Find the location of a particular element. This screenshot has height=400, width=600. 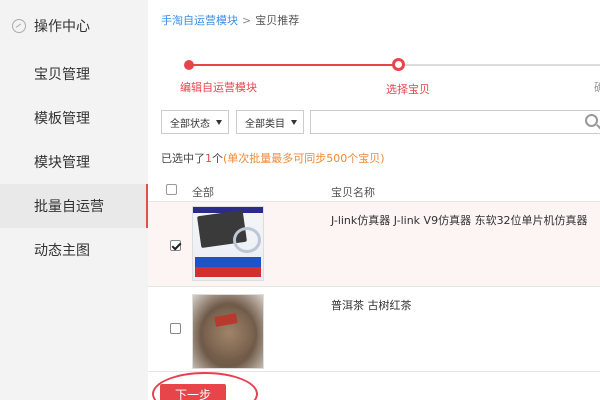

sidebar-header: 操作中心 is located at coordinates (74, 26).